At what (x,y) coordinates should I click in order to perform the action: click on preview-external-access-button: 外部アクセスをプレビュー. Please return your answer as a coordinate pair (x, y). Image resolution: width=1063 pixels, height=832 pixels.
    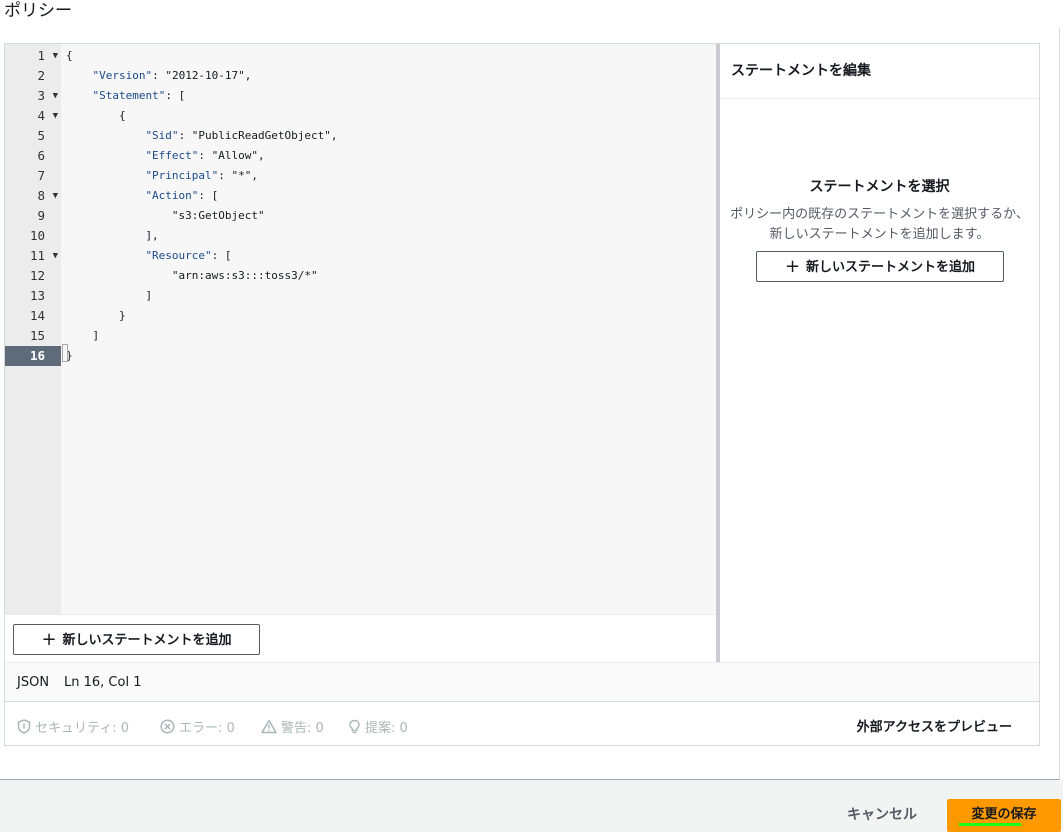
    Looking at the image, I should click on (934, 725).